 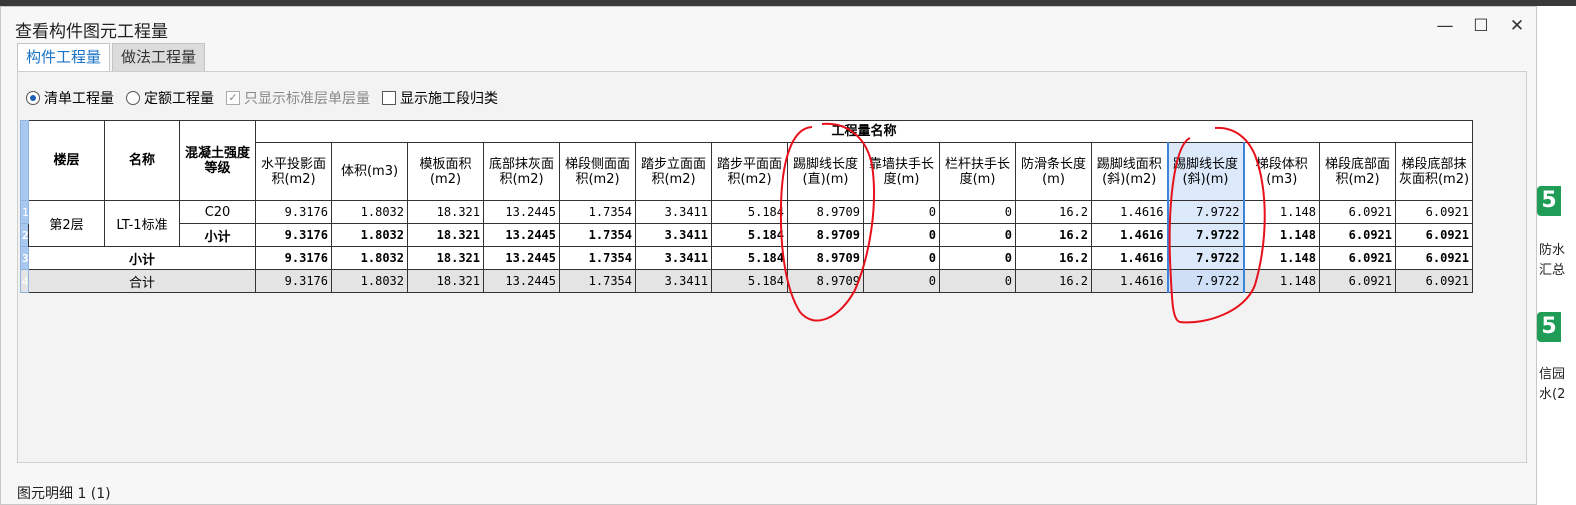 I want to click on column-header: 梯段底部面积(m2), so click(x=1357, y=171).